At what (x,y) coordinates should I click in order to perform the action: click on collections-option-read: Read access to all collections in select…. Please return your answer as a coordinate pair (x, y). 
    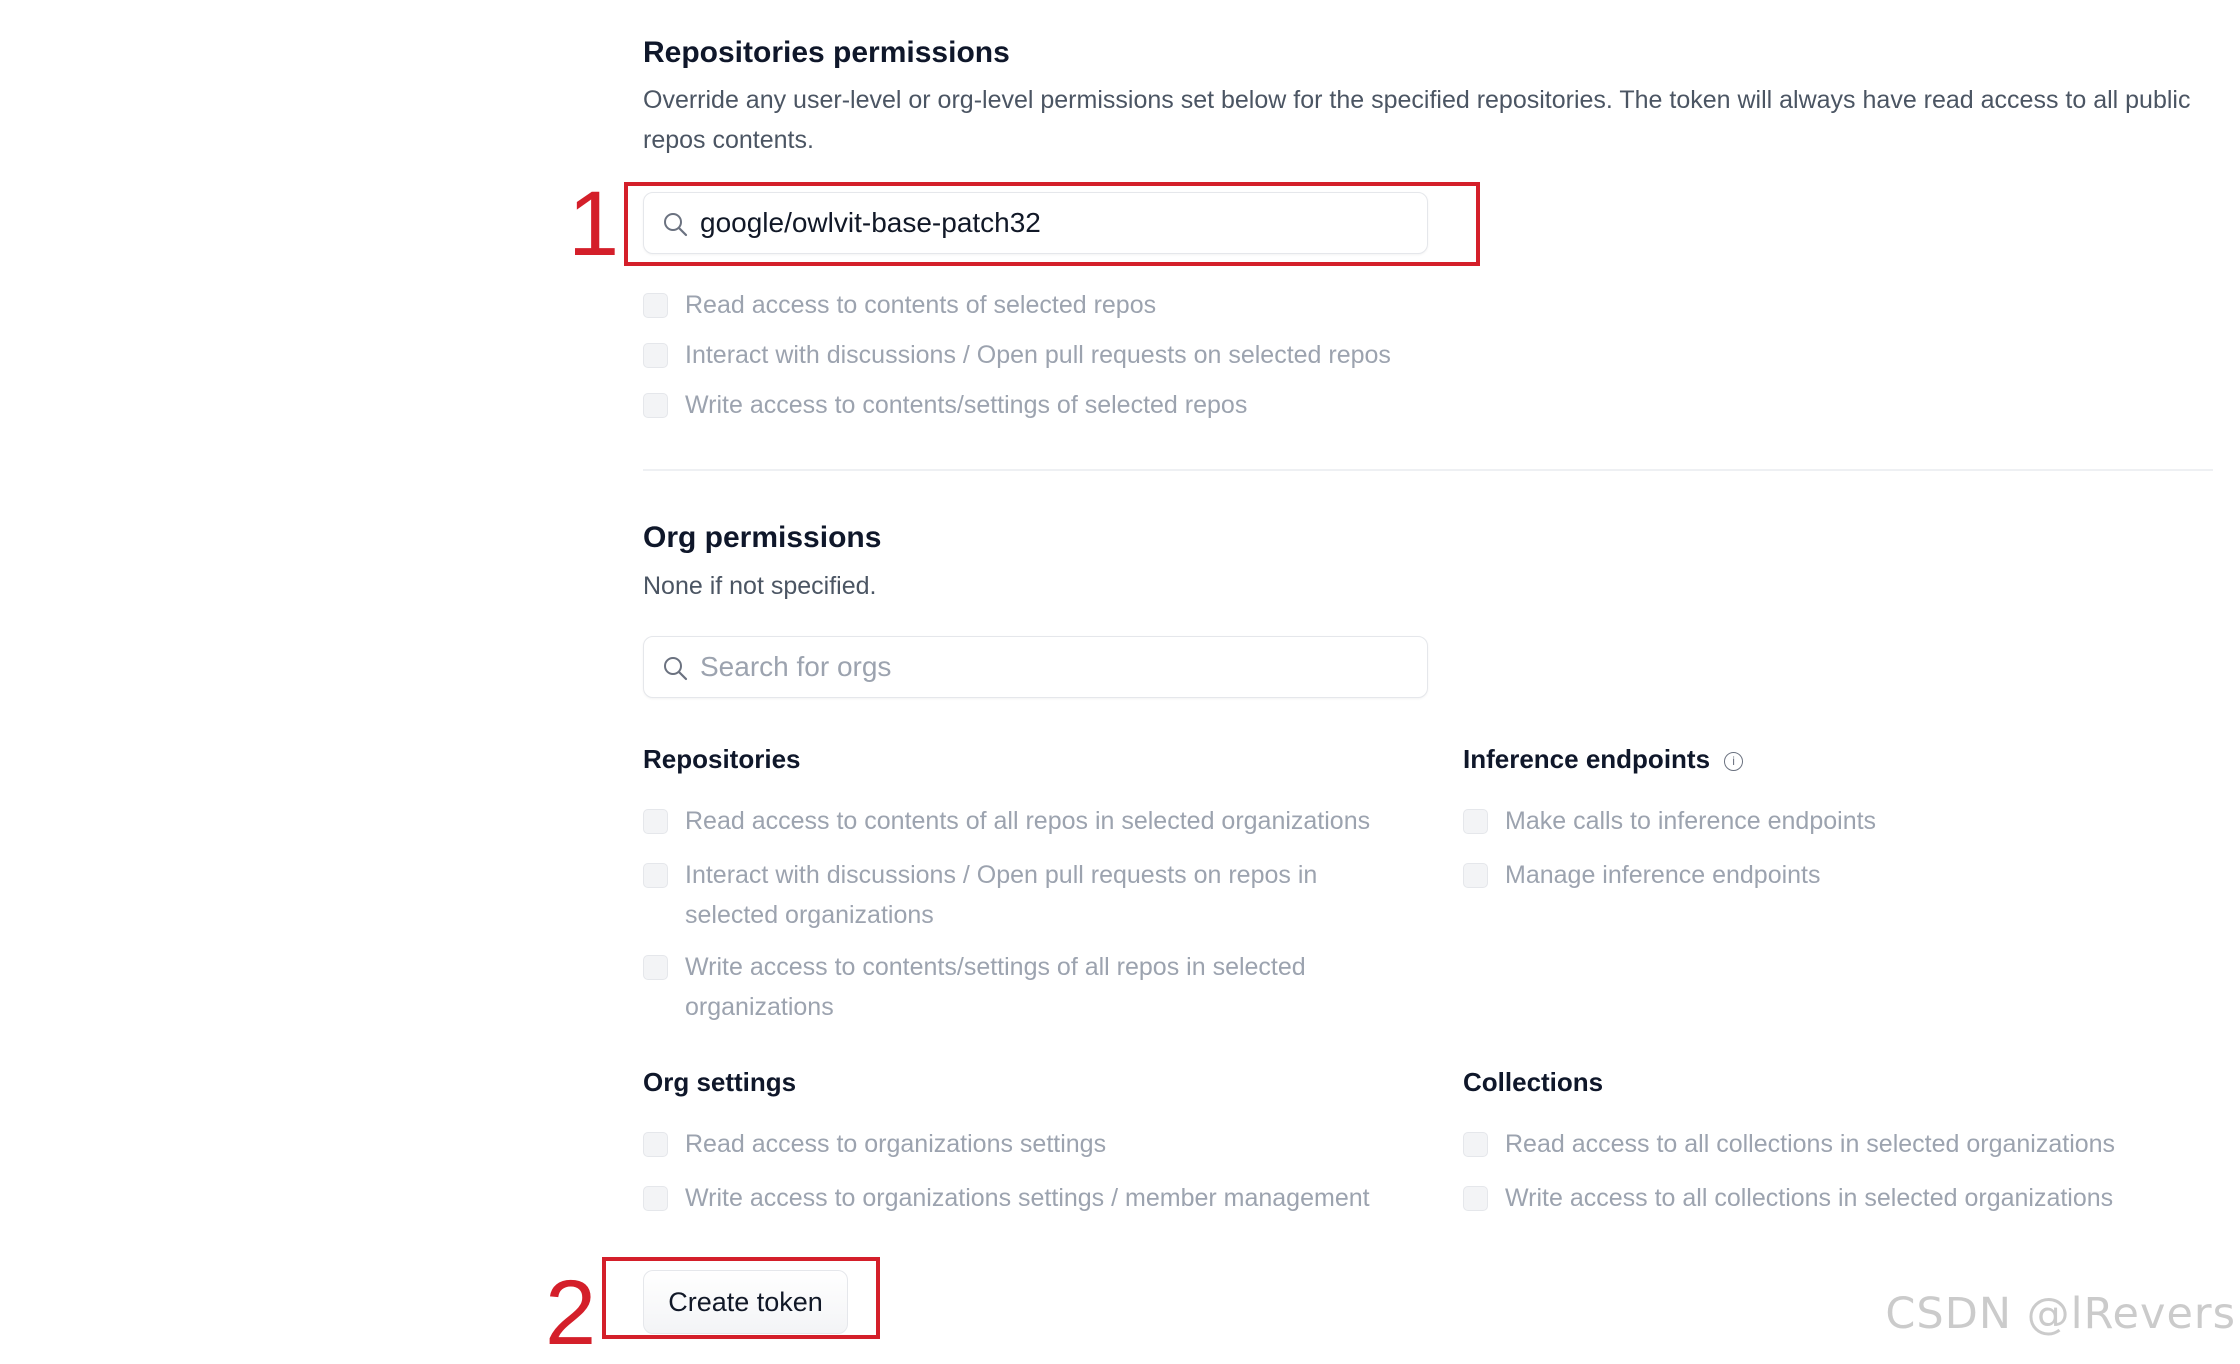
    Looking at the image, I should click on (1789, 1144).